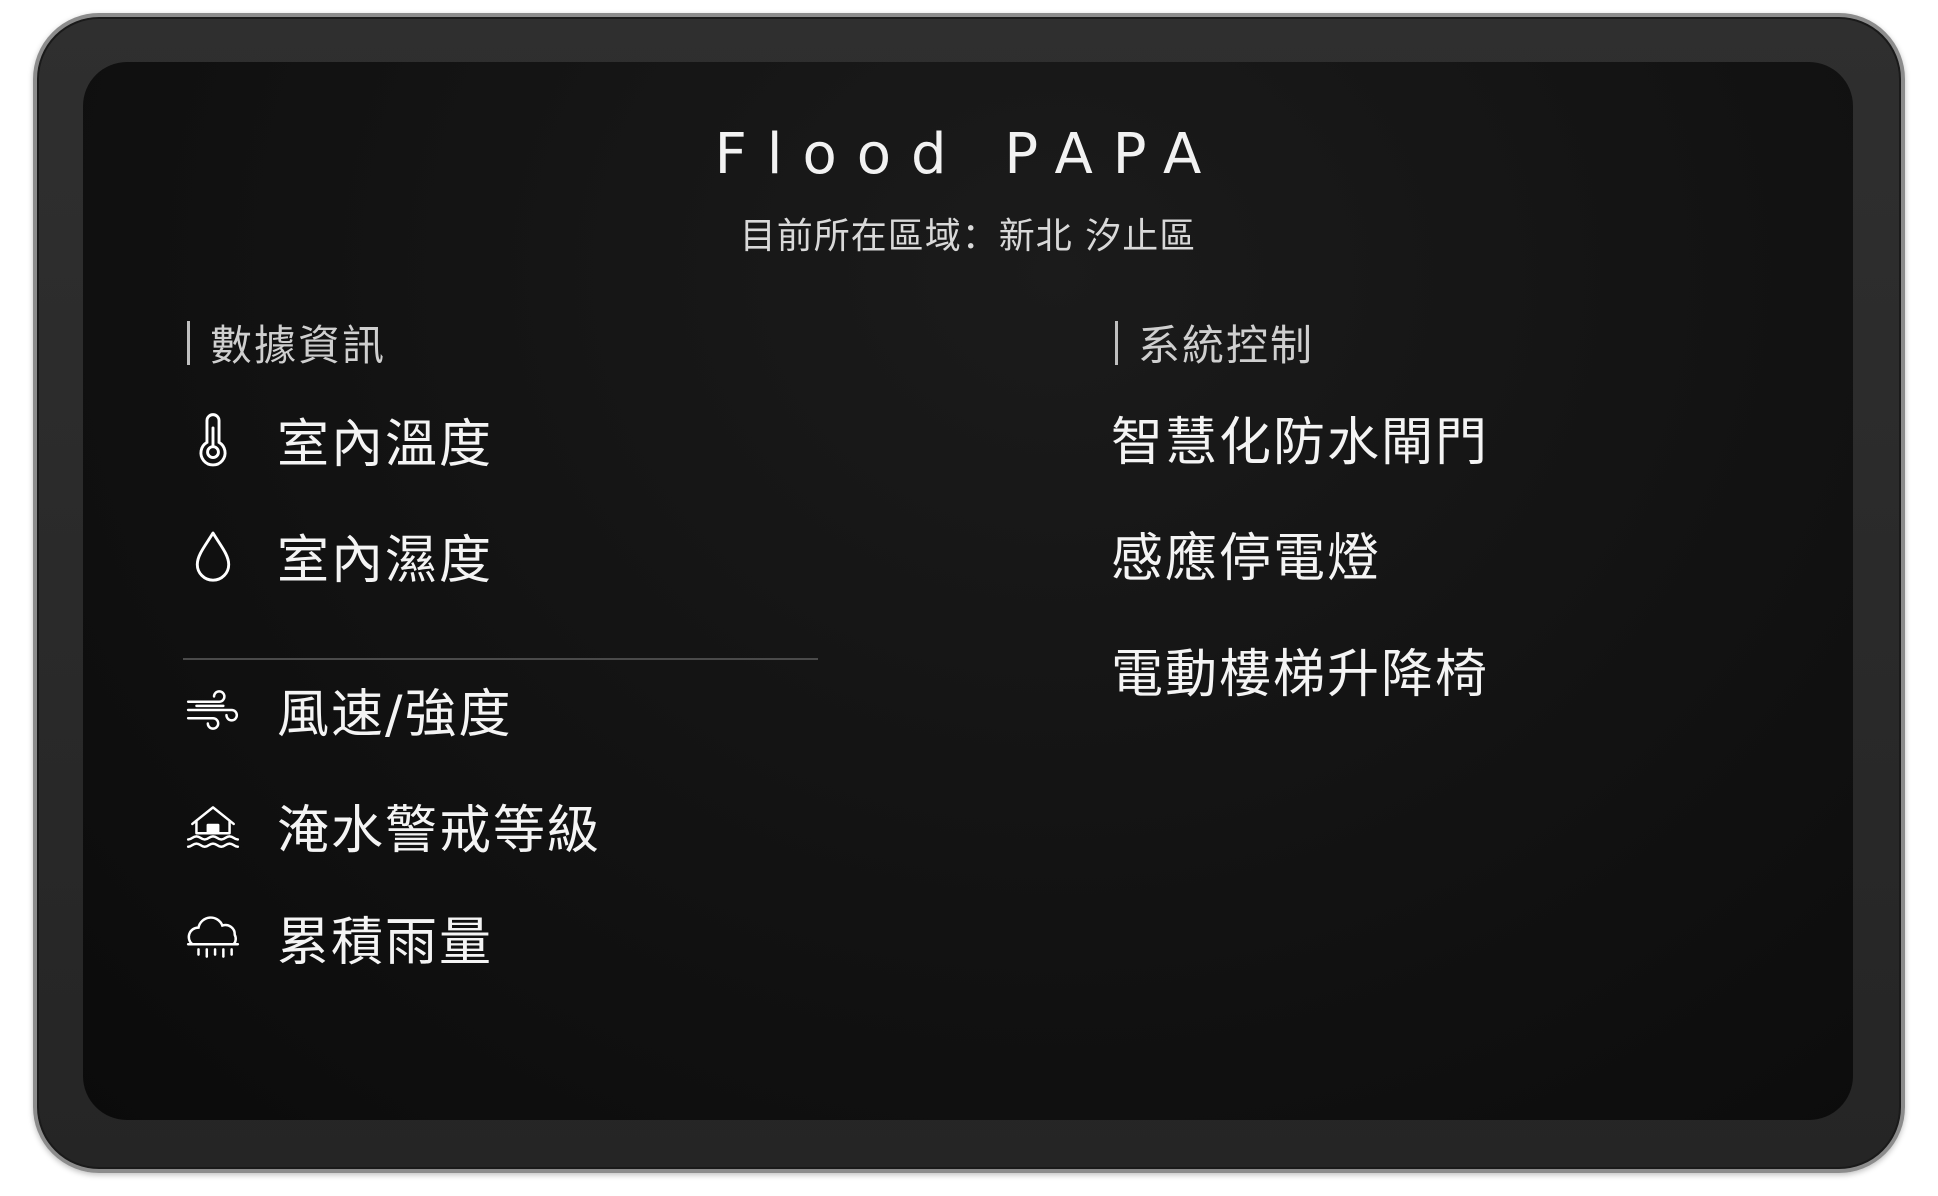  What do you see at coordinates (213, 710) in the screenshot?
I see `wind-icon` at bounding box center [213, 710].